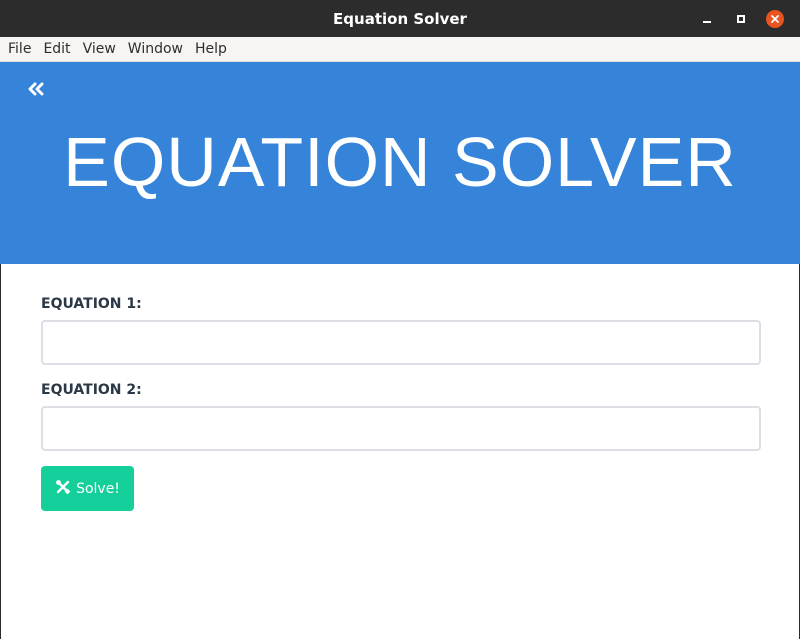  I want to click on menubar: File Edit View Window Help, so click(400, 49).